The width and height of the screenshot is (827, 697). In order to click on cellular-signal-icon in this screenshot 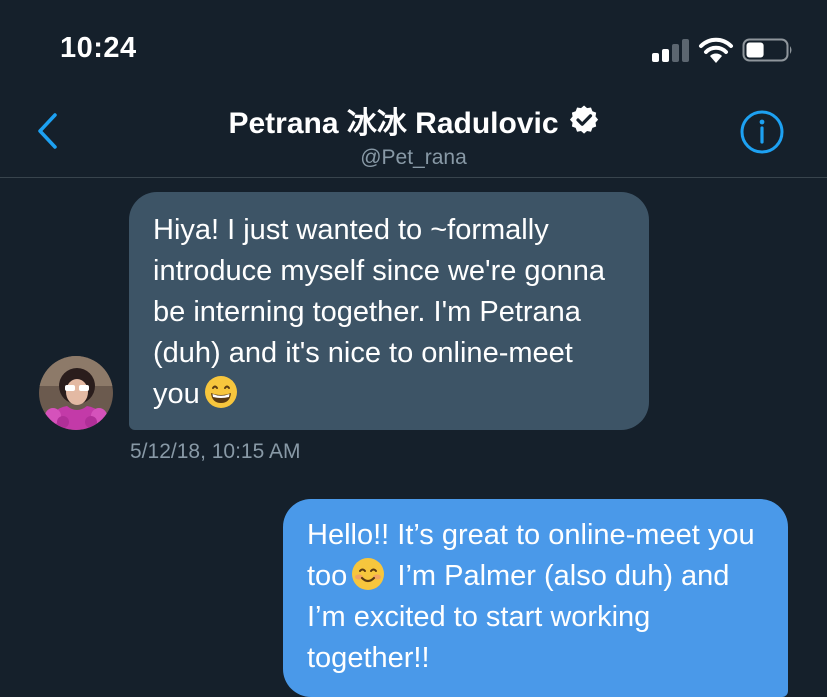, I will do `click(672, 50)`.